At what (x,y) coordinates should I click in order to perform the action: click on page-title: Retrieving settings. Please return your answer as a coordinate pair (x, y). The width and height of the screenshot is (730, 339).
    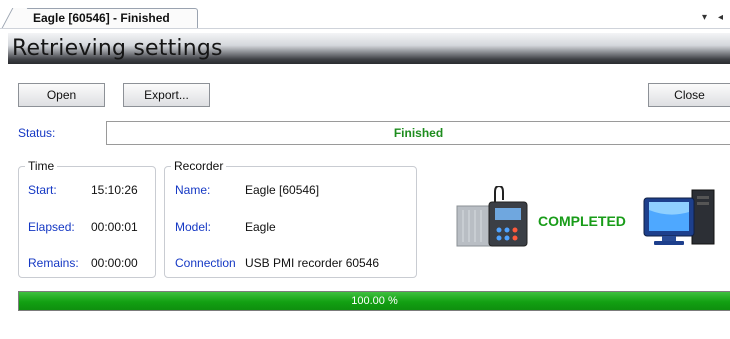
    Looking at the image, I should click on (117, 48).